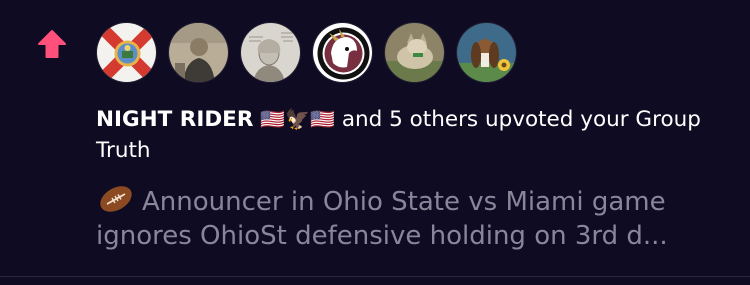  What do you see at coordinates (375, 276) in the screenshot?
I see `divider` at bounding box center [375, 276].